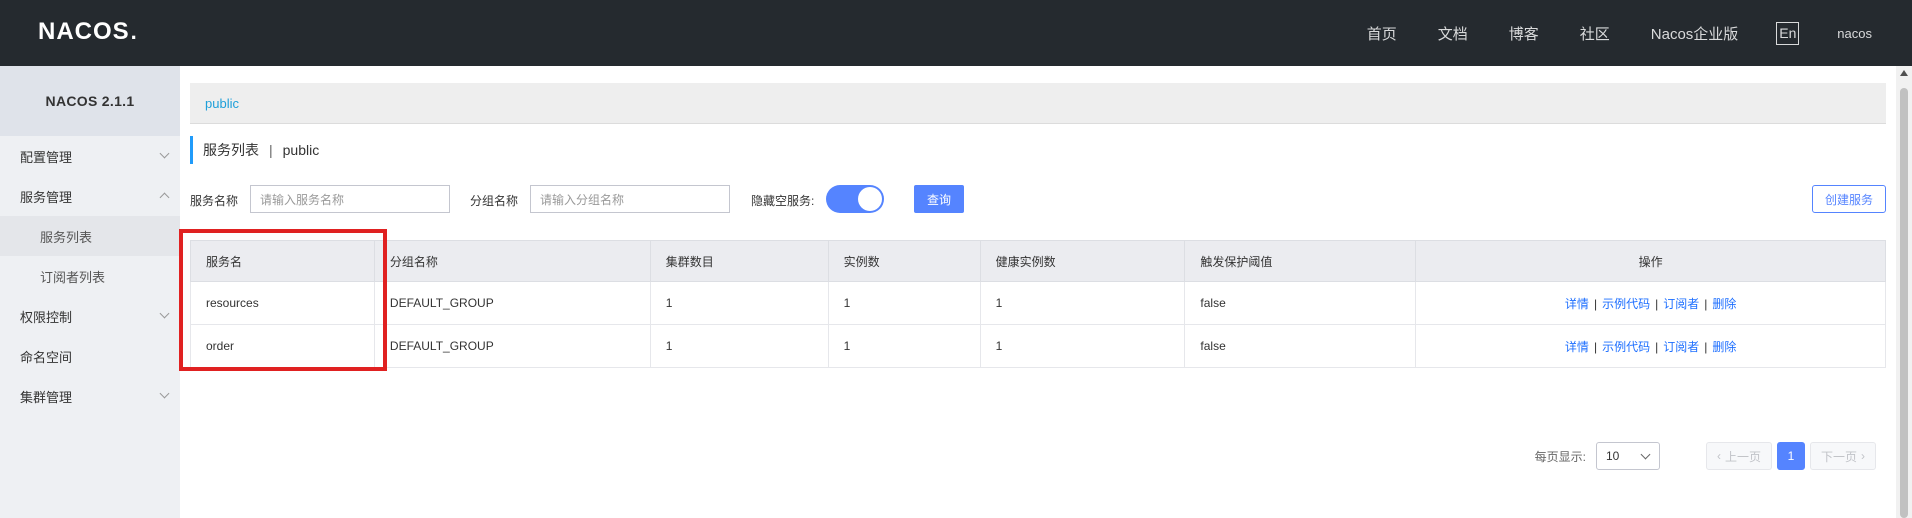 The width and height of the screenshot is (1912, 518). What do you see at coordinates (1560, 456) in the screenshot?
I see `page-size-label: 每页显示:` at bounding box center [1560, 456].